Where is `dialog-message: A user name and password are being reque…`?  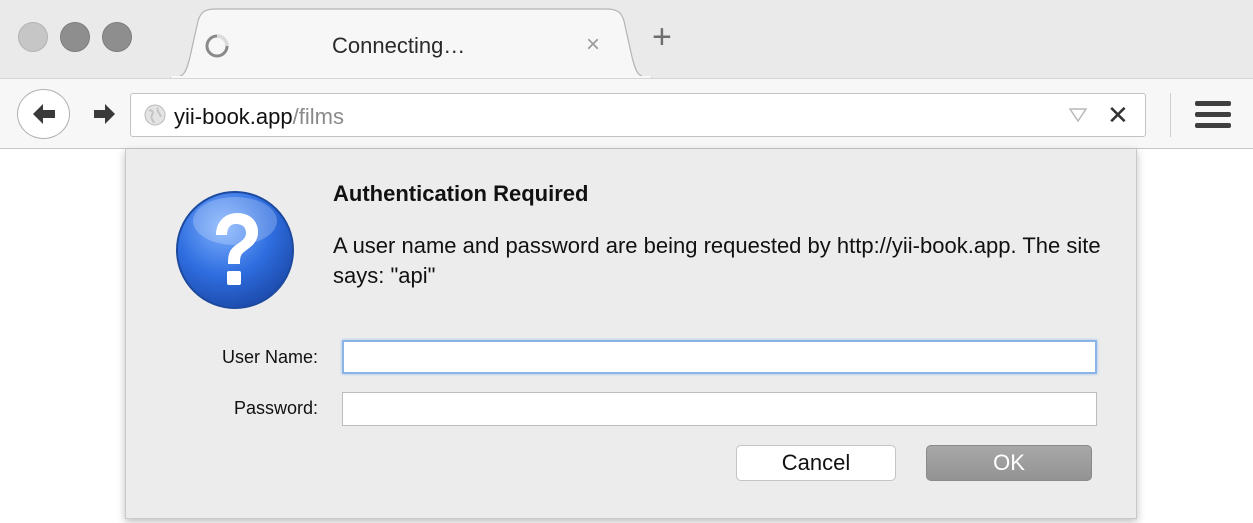 dialog-message: A user name and password are being reque… is located at coordinates (717, 260).